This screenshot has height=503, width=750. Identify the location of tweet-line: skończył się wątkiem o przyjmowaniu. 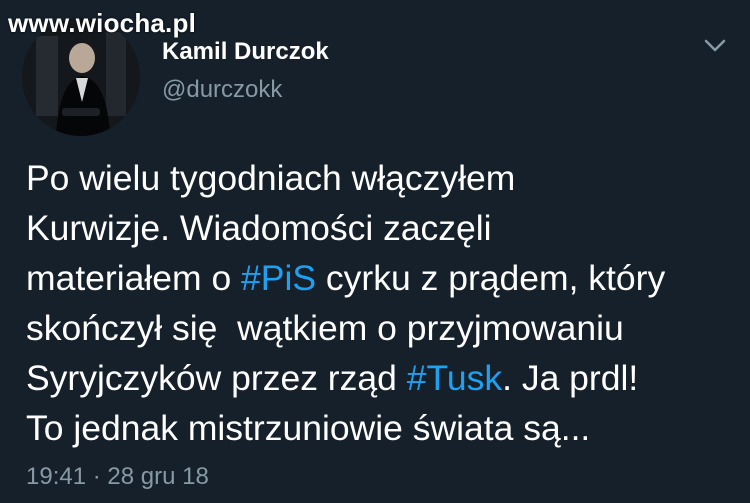
(381, 328).